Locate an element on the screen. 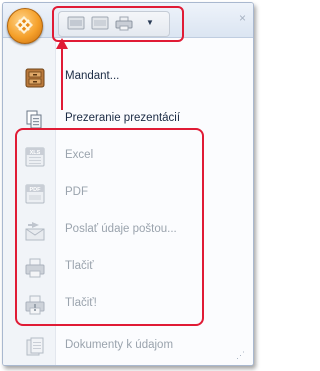 The image size is (320, 371). qat-highlight-annotation is located at coordinates (118, 24).